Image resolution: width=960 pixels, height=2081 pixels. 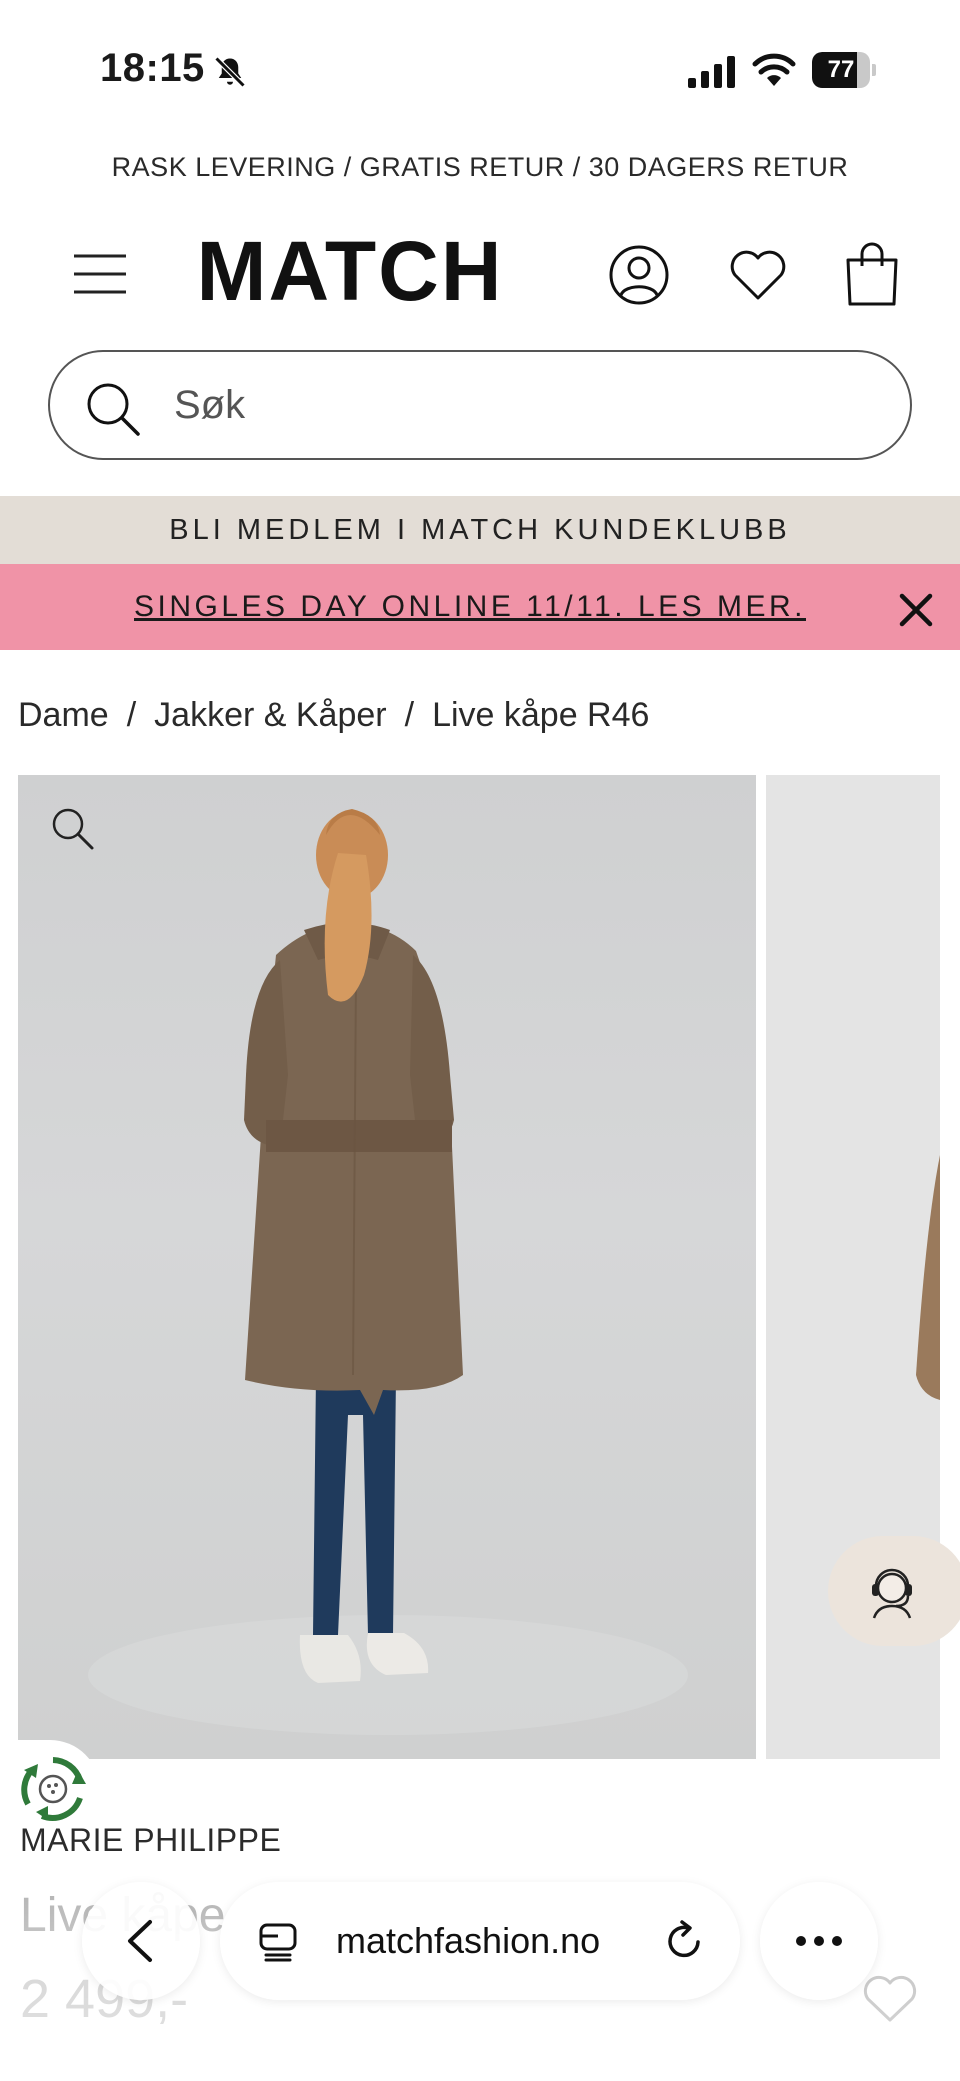 What do you see at coordinates (53, 1789) in the screenshot?
I see `eco-recycle-icon` at bounding box center [53, 1789].